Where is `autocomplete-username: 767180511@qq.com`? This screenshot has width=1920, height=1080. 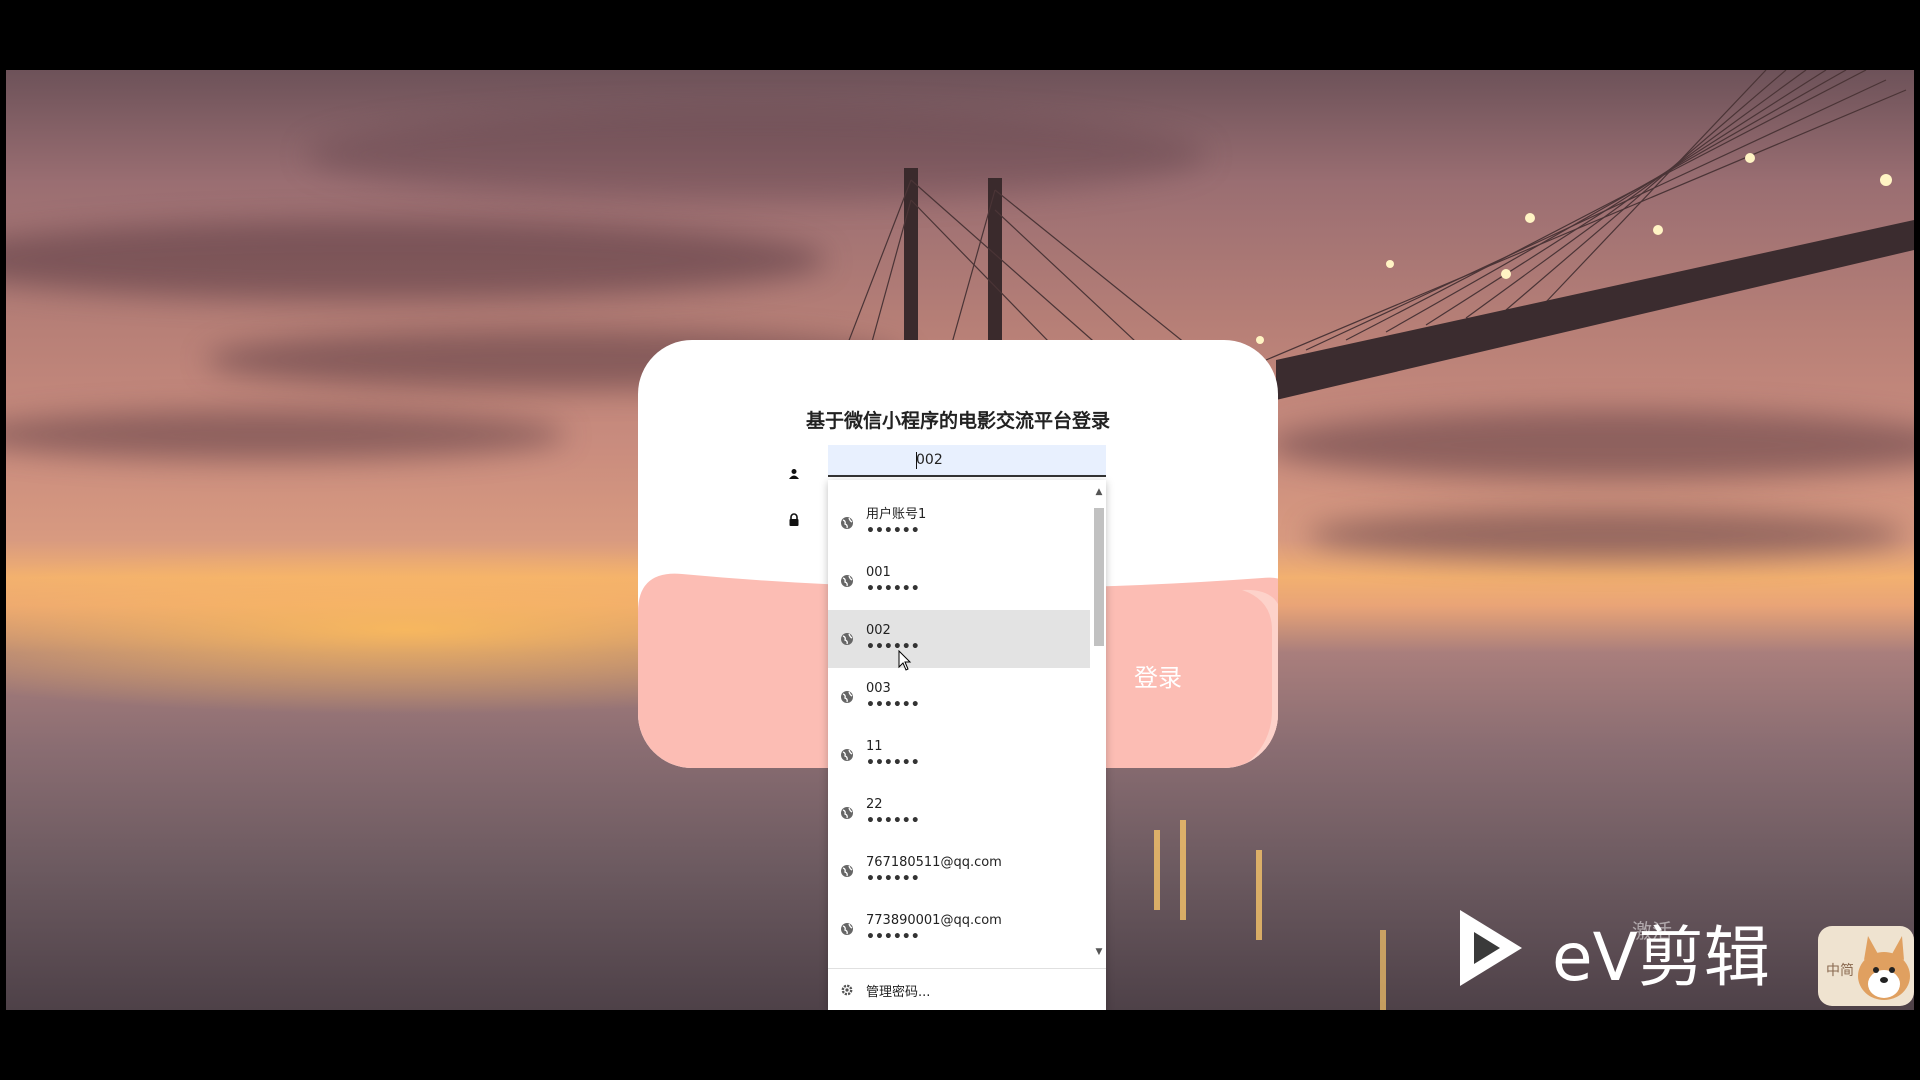 autocomplete-username: 767180511@qq.com is located at coordinates (934, 862).